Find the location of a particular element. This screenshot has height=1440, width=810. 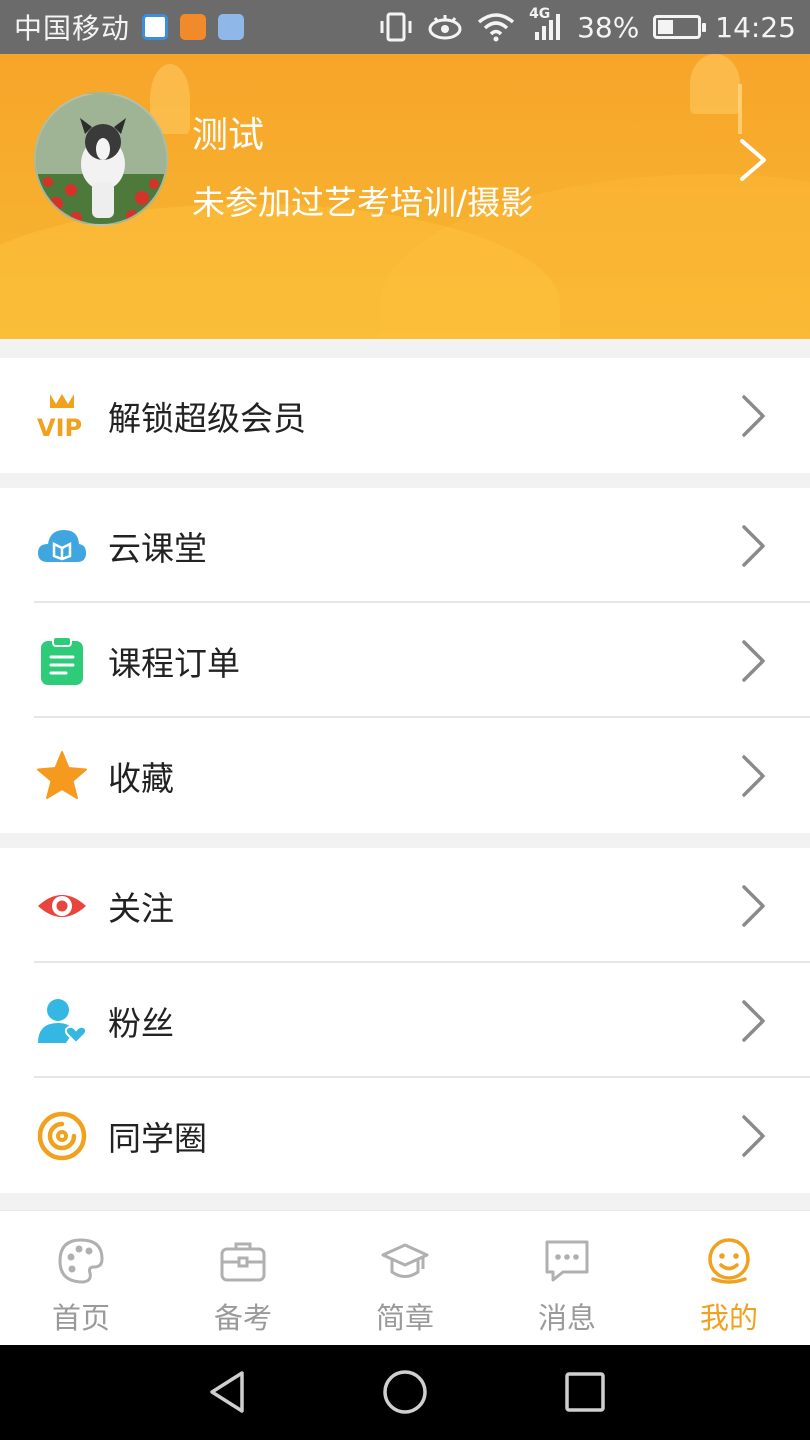

home-icon is located at coordinates (405, 1392).